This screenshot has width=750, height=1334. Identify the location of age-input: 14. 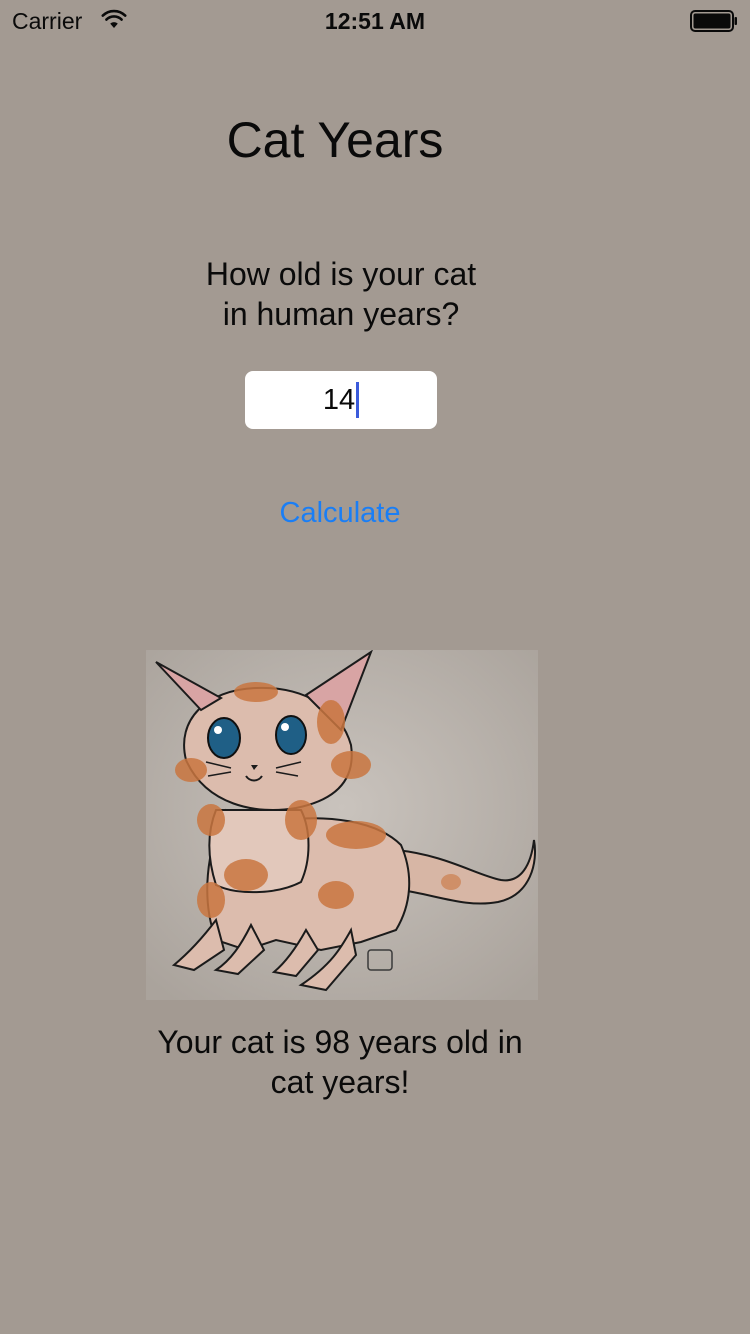
(341, 400).